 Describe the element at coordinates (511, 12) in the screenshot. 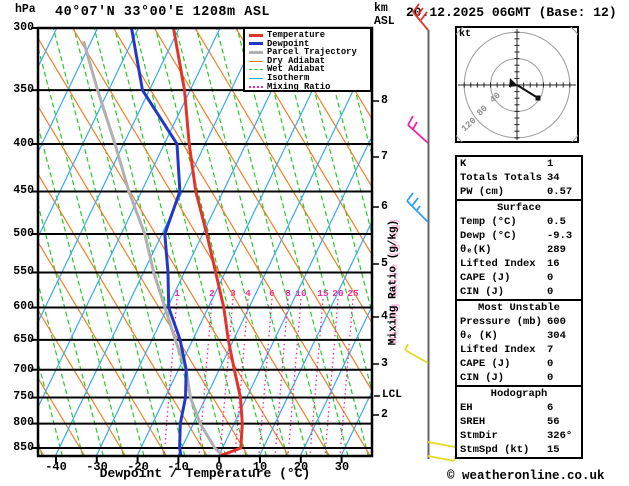

I see `date-title: 20.12.2025 06GMT (Base: 12)` at that location.